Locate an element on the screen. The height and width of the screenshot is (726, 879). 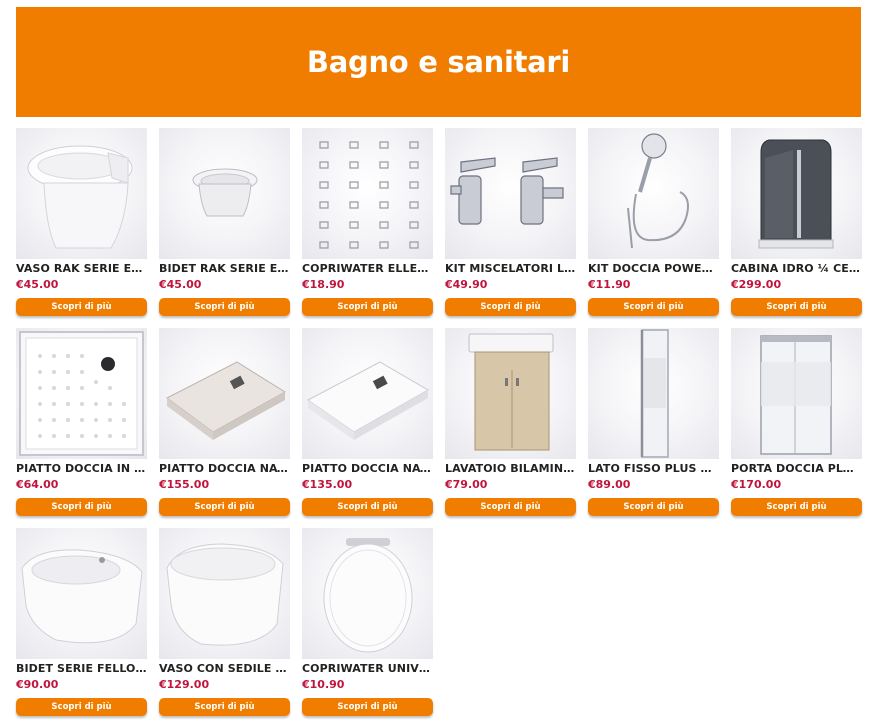
bidet-image is located at coordinates (224, 193).